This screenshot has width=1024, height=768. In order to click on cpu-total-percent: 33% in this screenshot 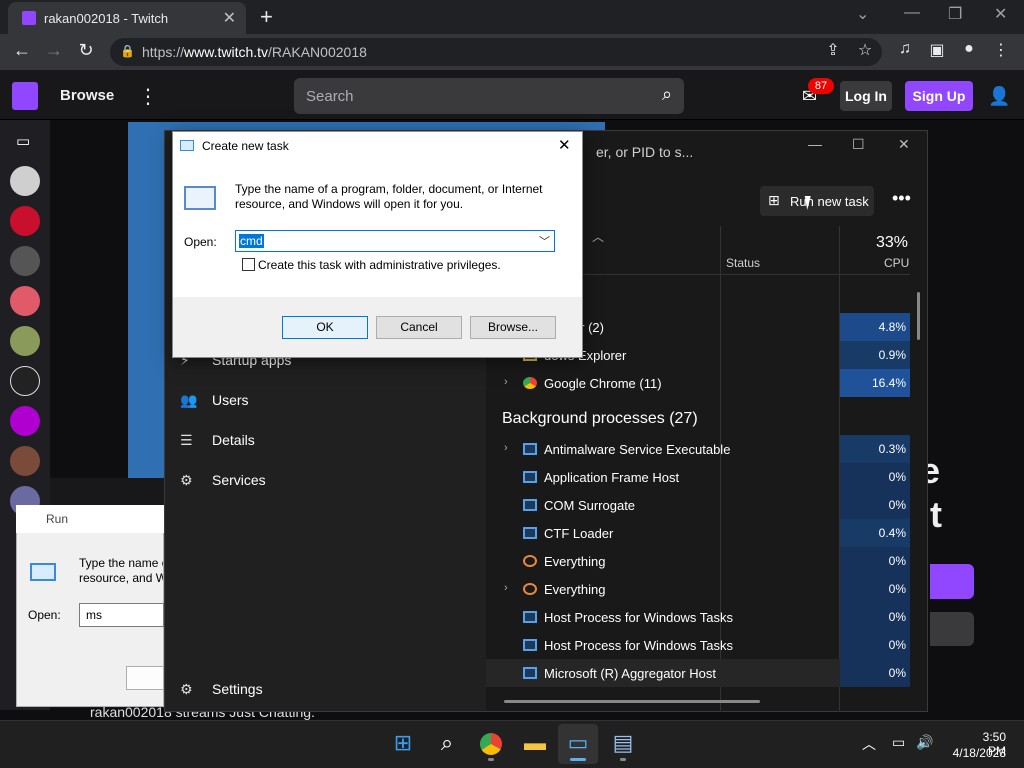, I will do `click(892, 242)`.